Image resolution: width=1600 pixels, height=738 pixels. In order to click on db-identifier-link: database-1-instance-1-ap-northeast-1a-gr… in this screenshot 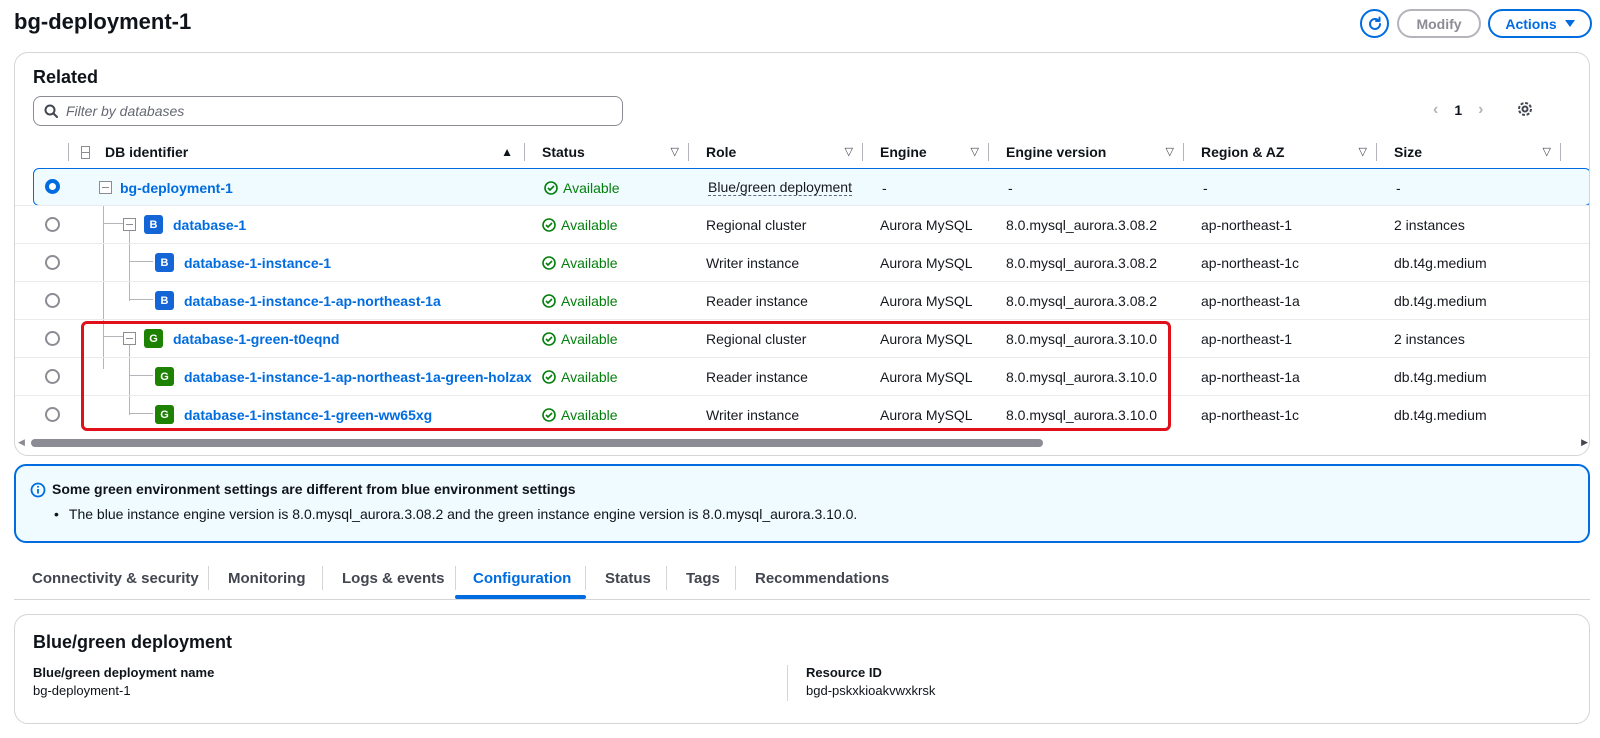, I will do `click(358, 377)`.